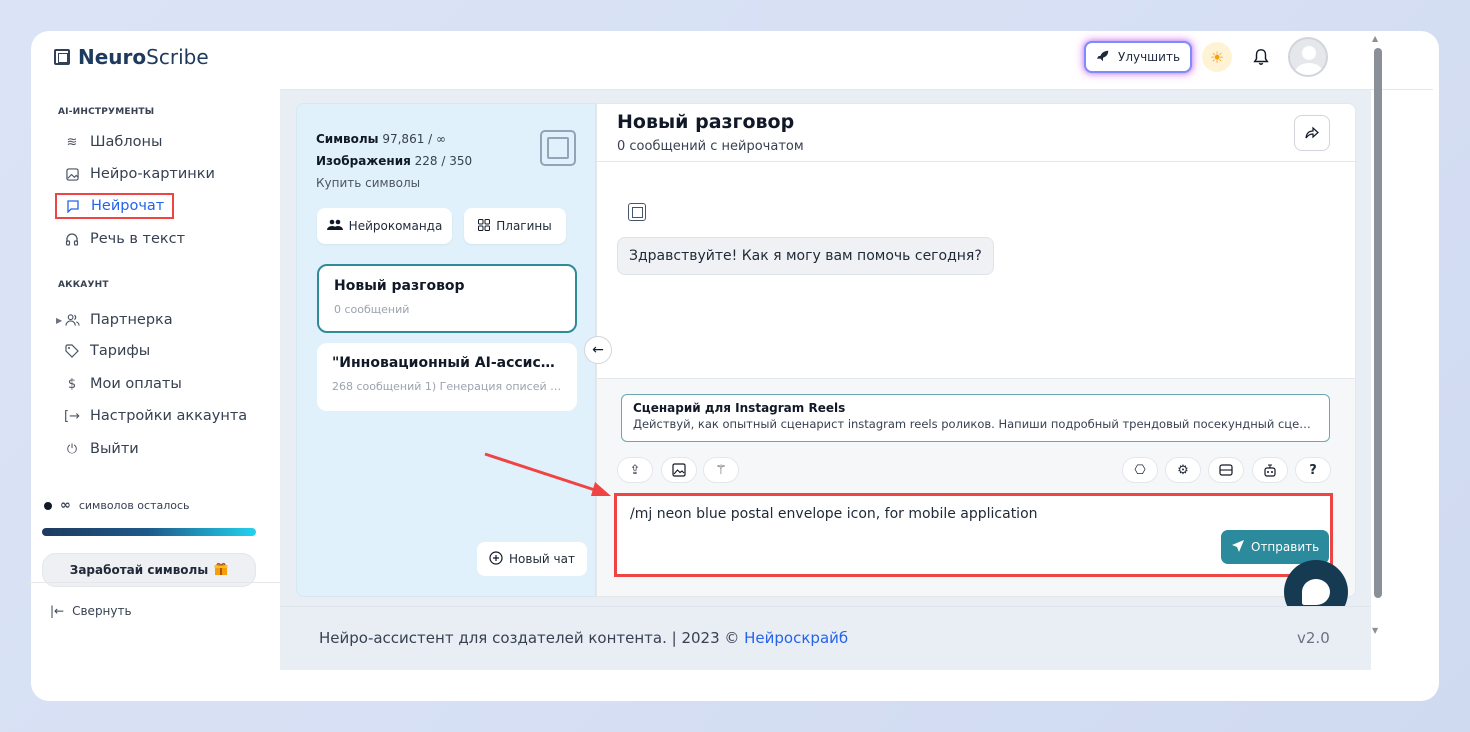 Image resolution: width=1470 pixels, height=732 pixels. I want to click on images-stat-value: 228 / 350, so click(443, 161).